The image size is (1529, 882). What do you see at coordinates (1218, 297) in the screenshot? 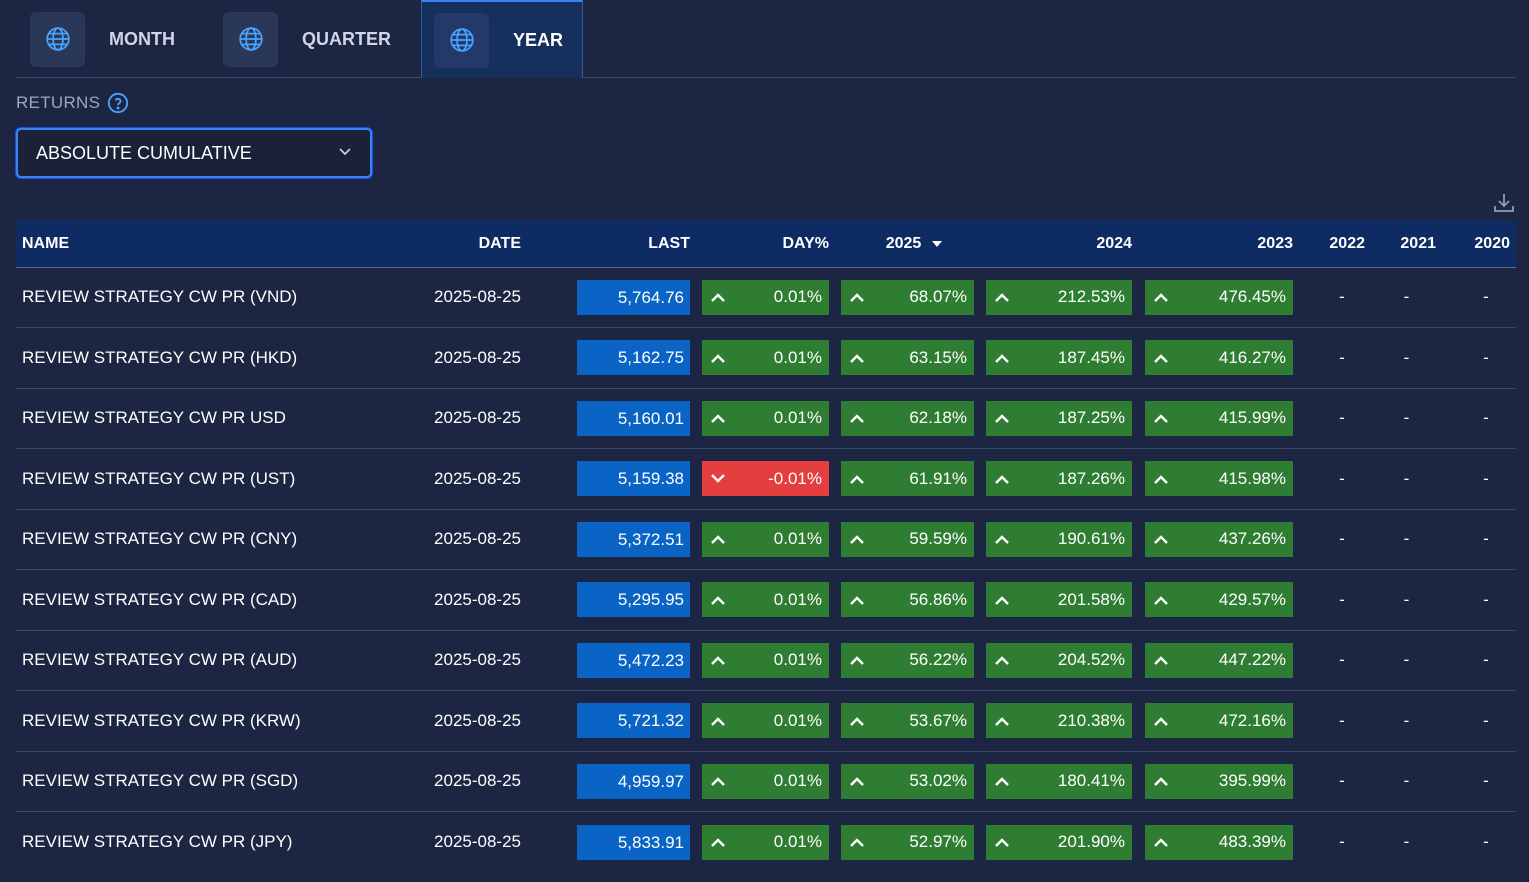
I see `cell-y2023: 476.45%` at bounding box center [1218, 297].